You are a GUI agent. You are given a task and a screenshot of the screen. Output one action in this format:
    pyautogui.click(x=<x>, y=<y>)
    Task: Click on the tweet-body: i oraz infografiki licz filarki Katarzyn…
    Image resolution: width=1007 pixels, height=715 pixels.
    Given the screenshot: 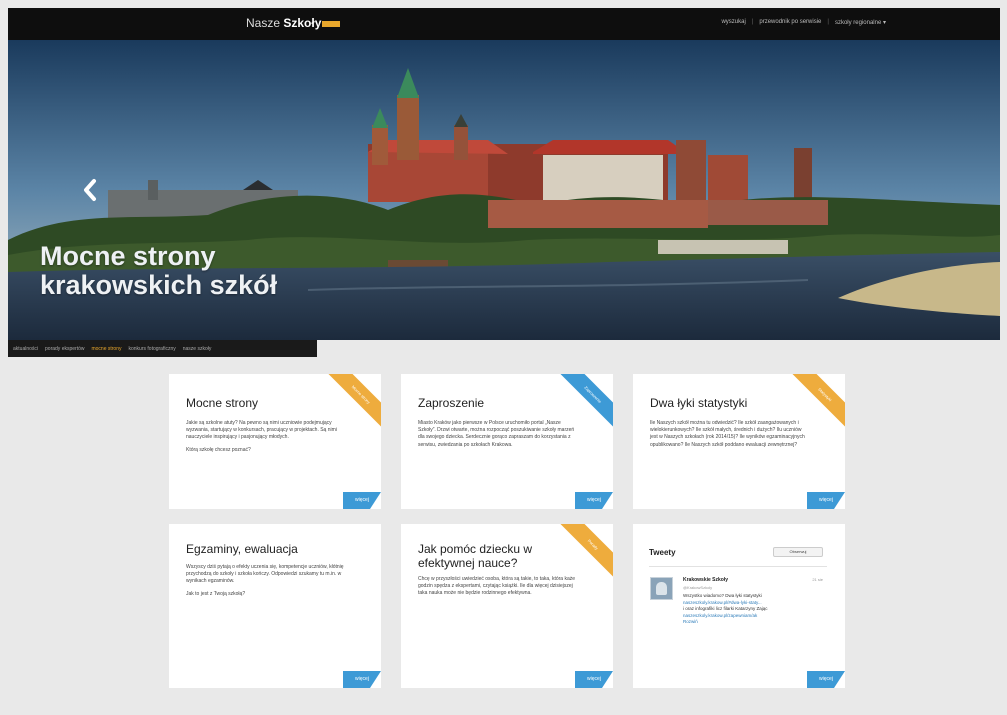 What is the action you would take?
    pyautogui.click(x=725, y=608)
    